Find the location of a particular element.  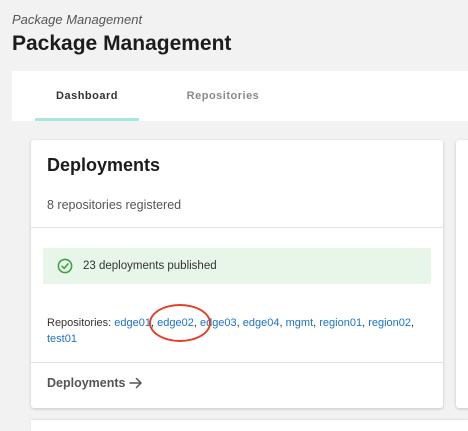

tab-bar: Dashboard Repositories is located at coordinates (240, 96).